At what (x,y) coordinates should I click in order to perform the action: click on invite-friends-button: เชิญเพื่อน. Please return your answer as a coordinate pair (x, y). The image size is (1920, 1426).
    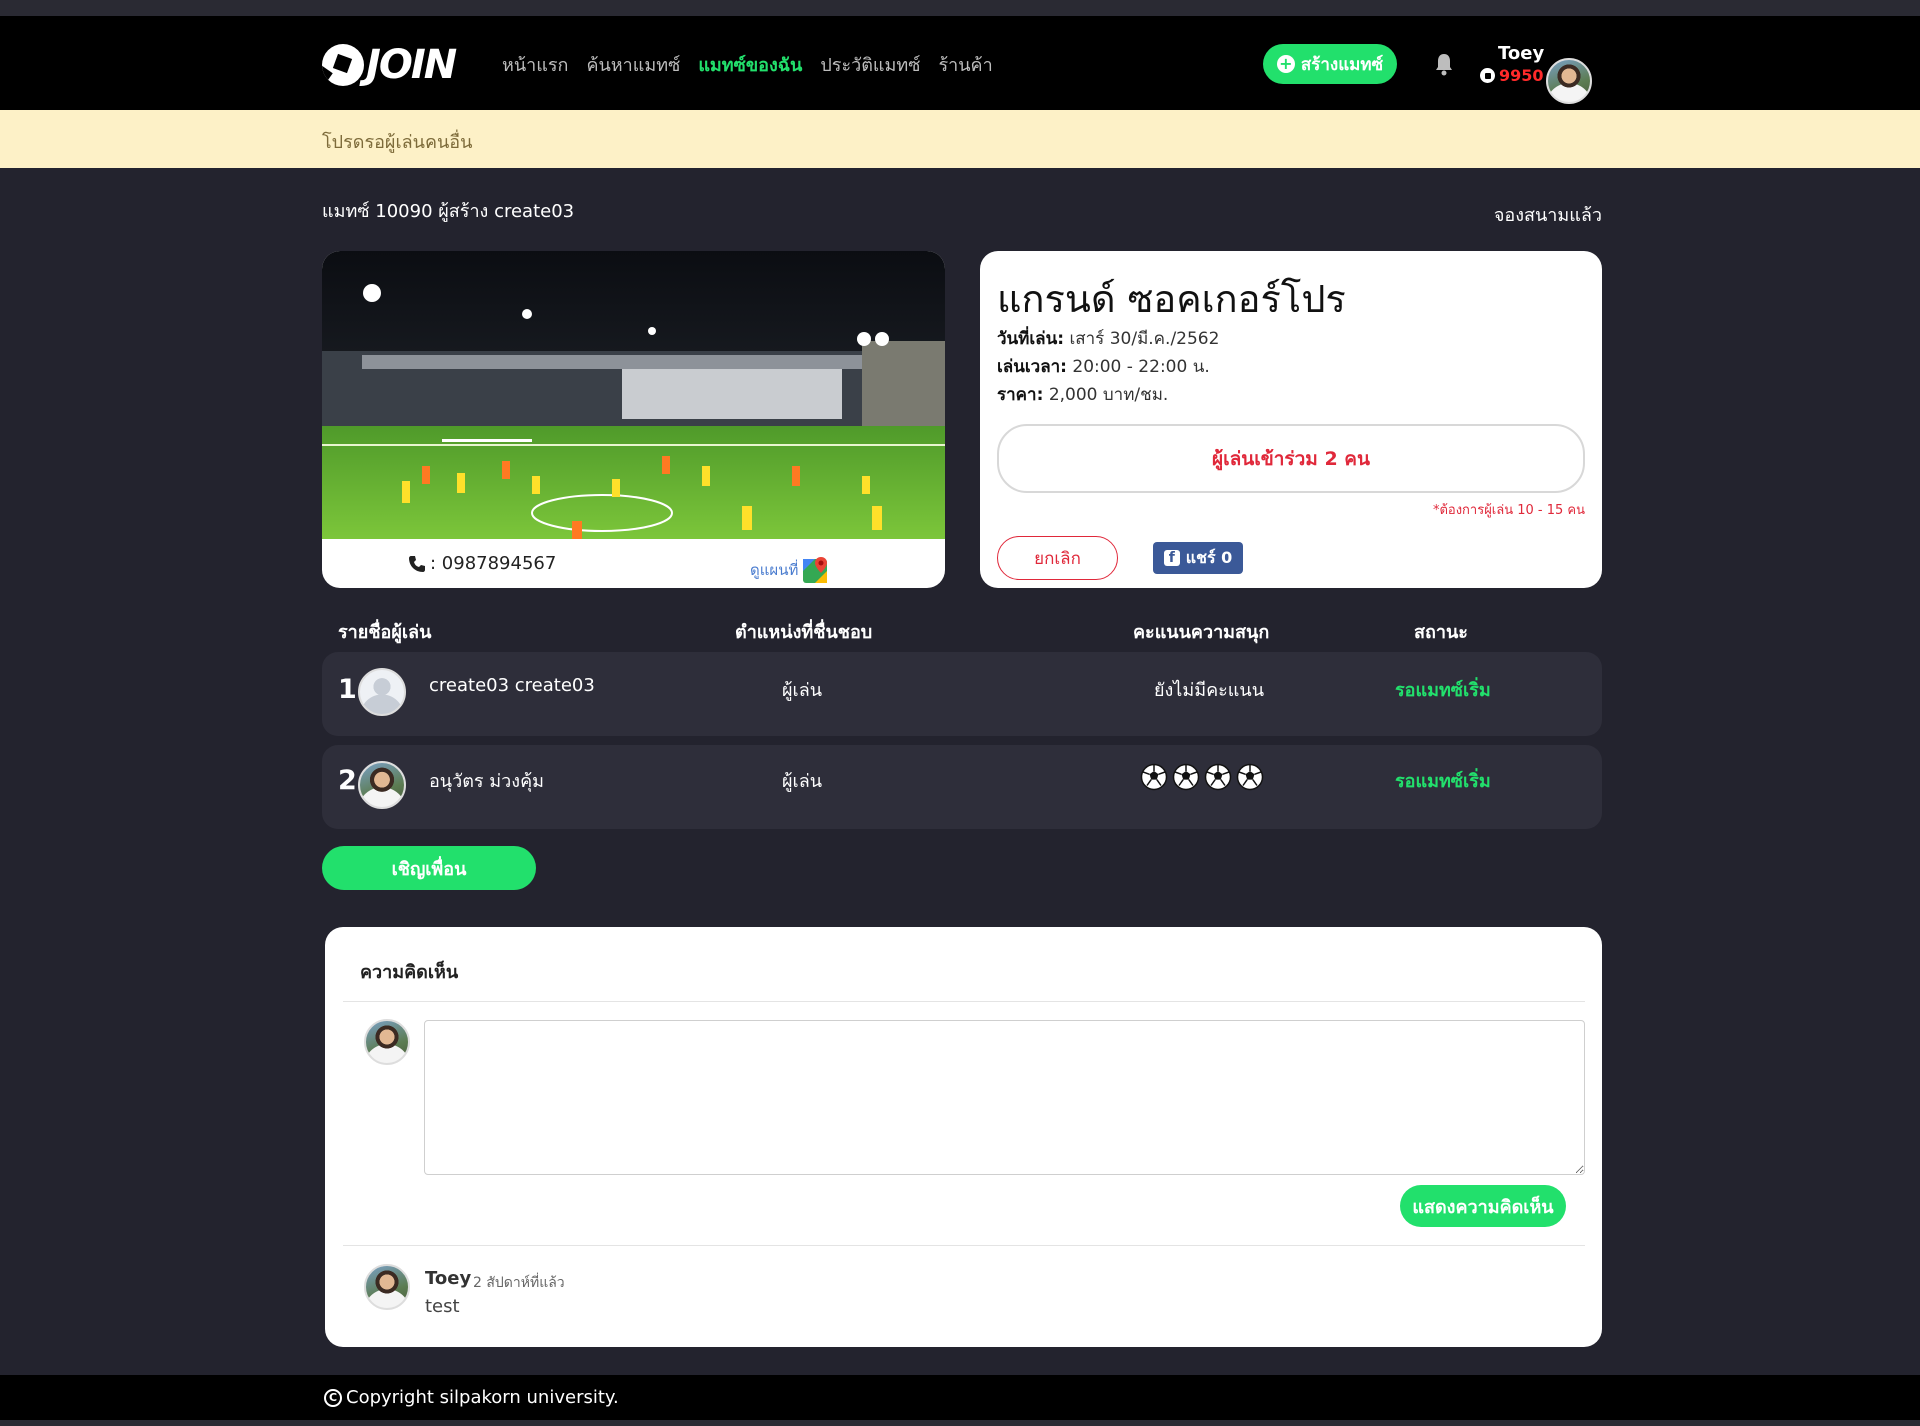
    Looking at the image, I should click on (429, 868).